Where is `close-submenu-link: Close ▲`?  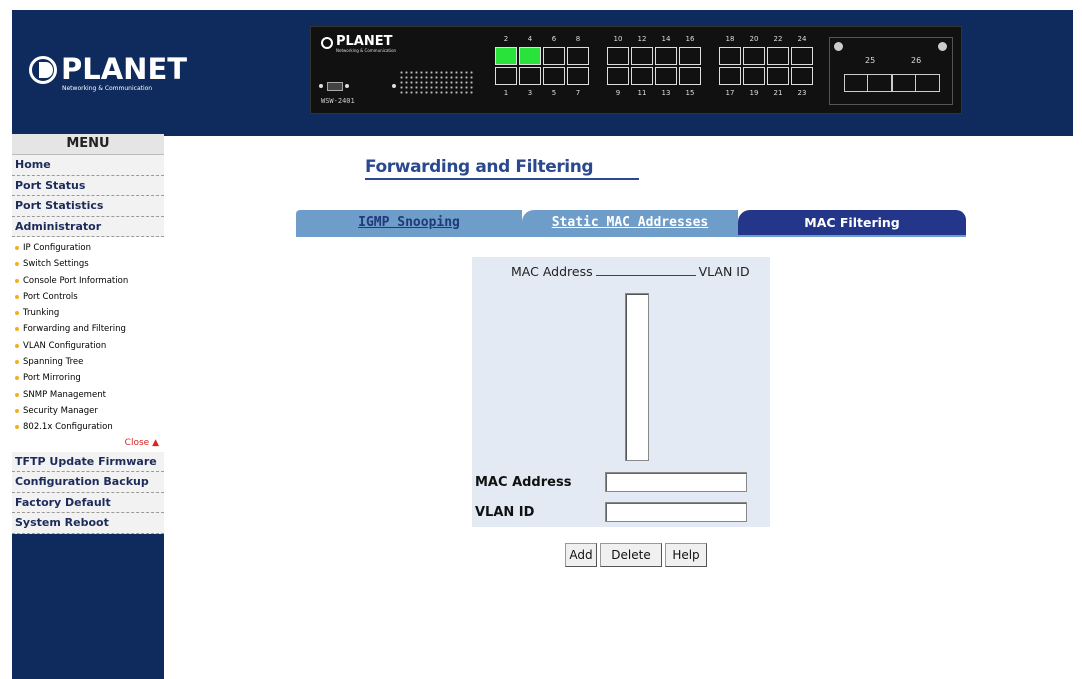
close-submenu-link: Close ▲ is located at coordinates (88, 443).